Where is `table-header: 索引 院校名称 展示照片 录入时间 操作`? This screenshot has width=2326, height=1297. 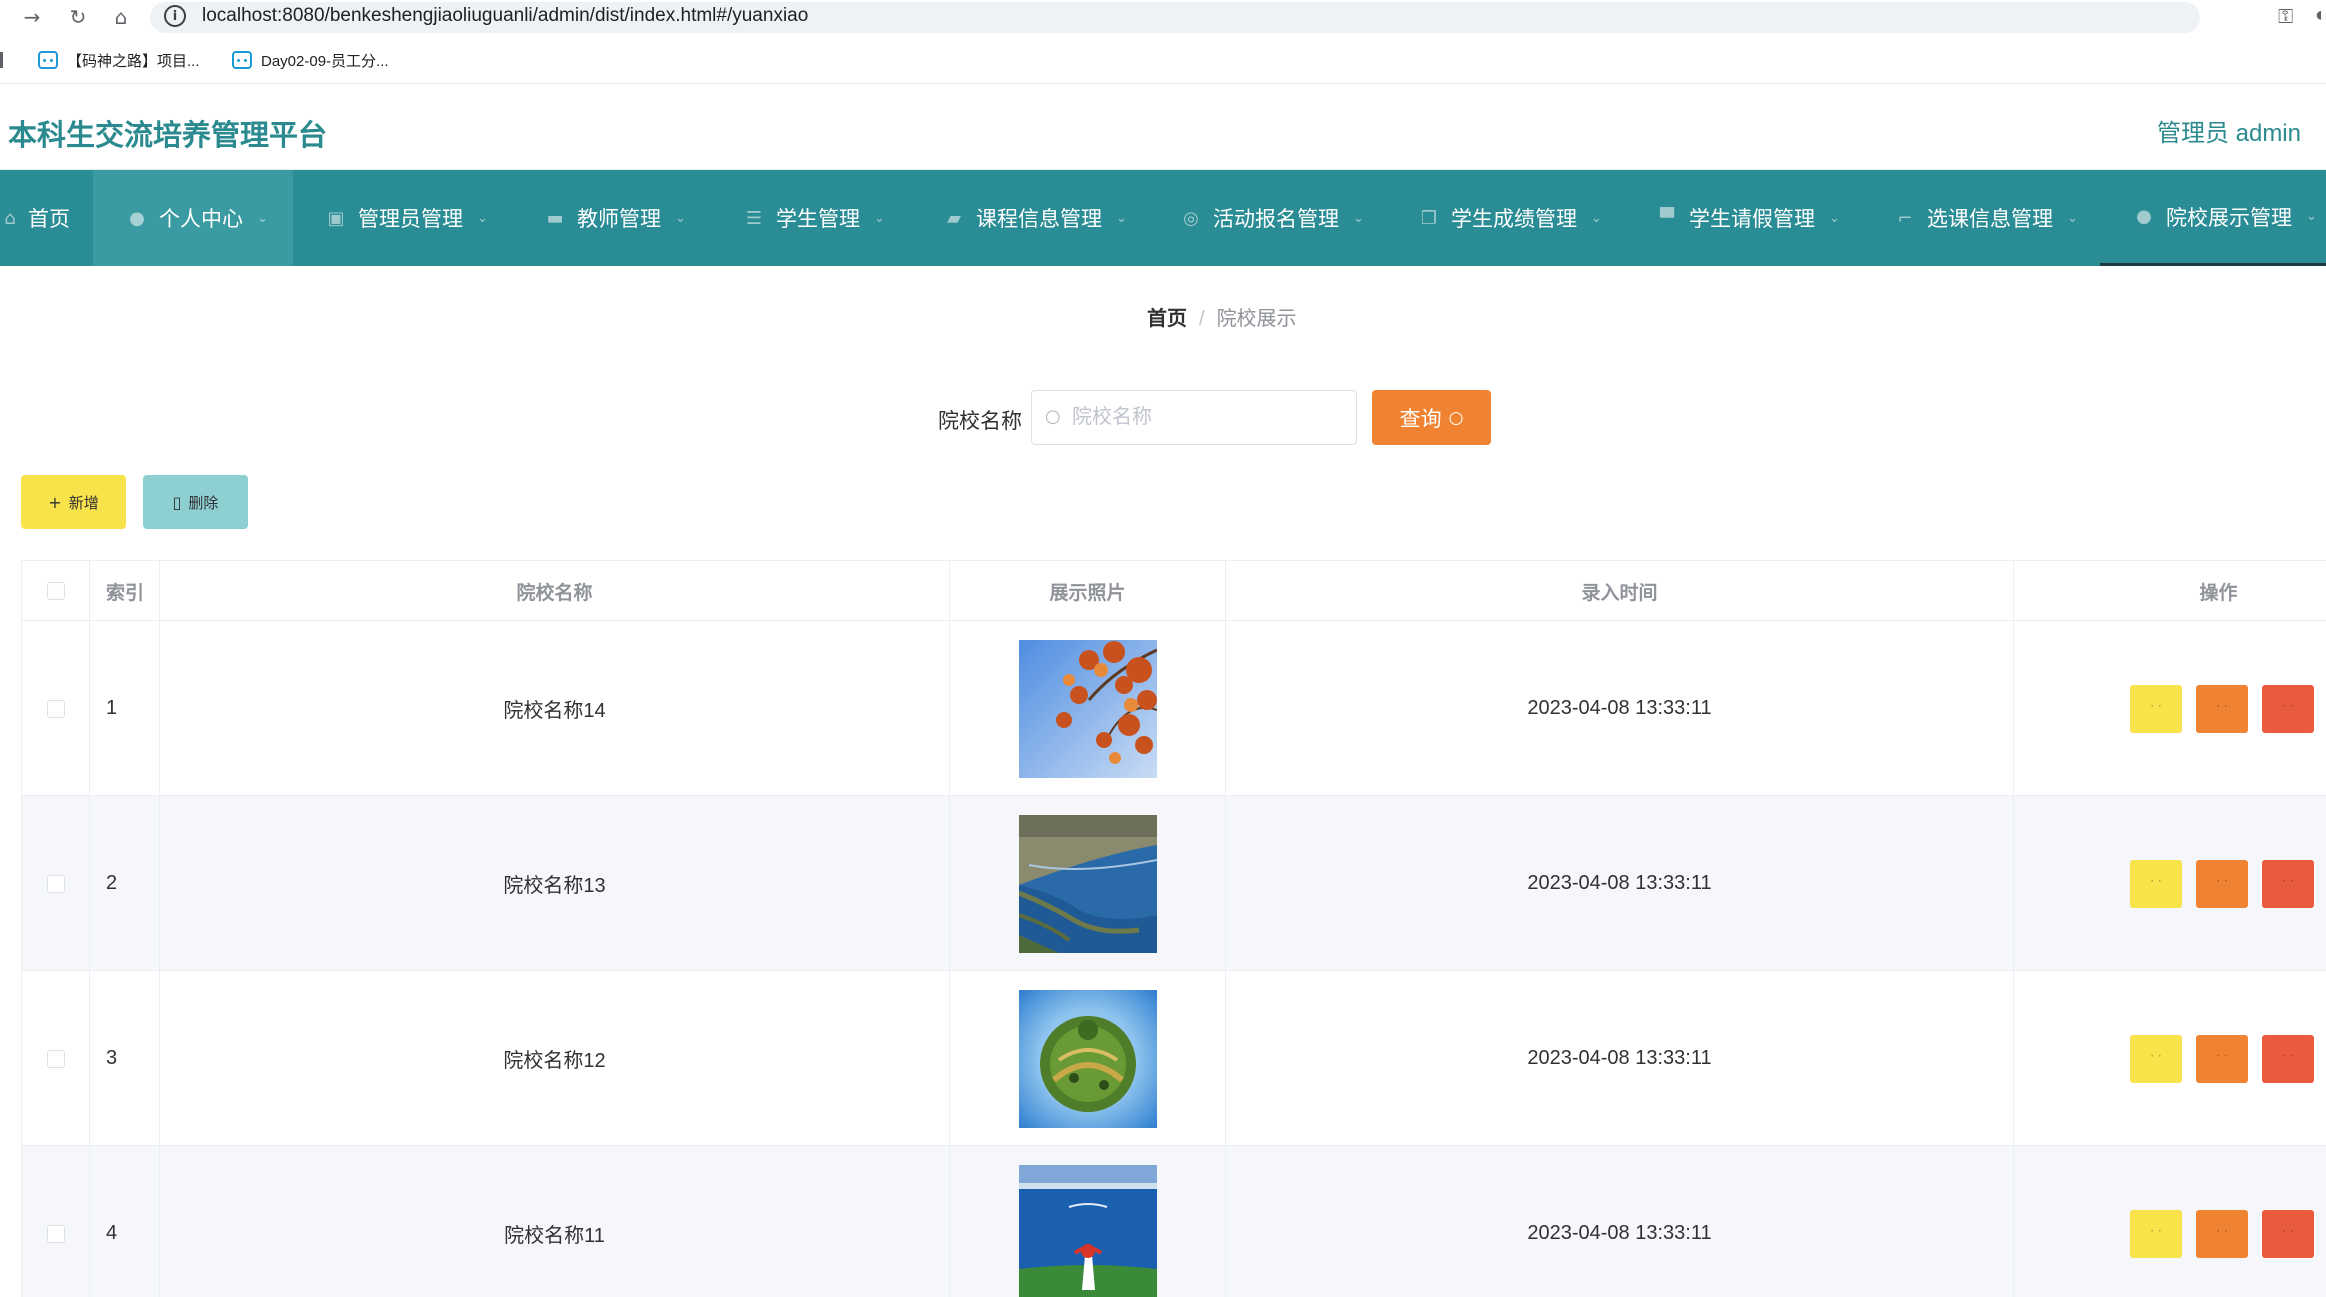 table-header: 索引 院校名称 展示照片 录入时间 操作 is located at coordinates (1174, 591).